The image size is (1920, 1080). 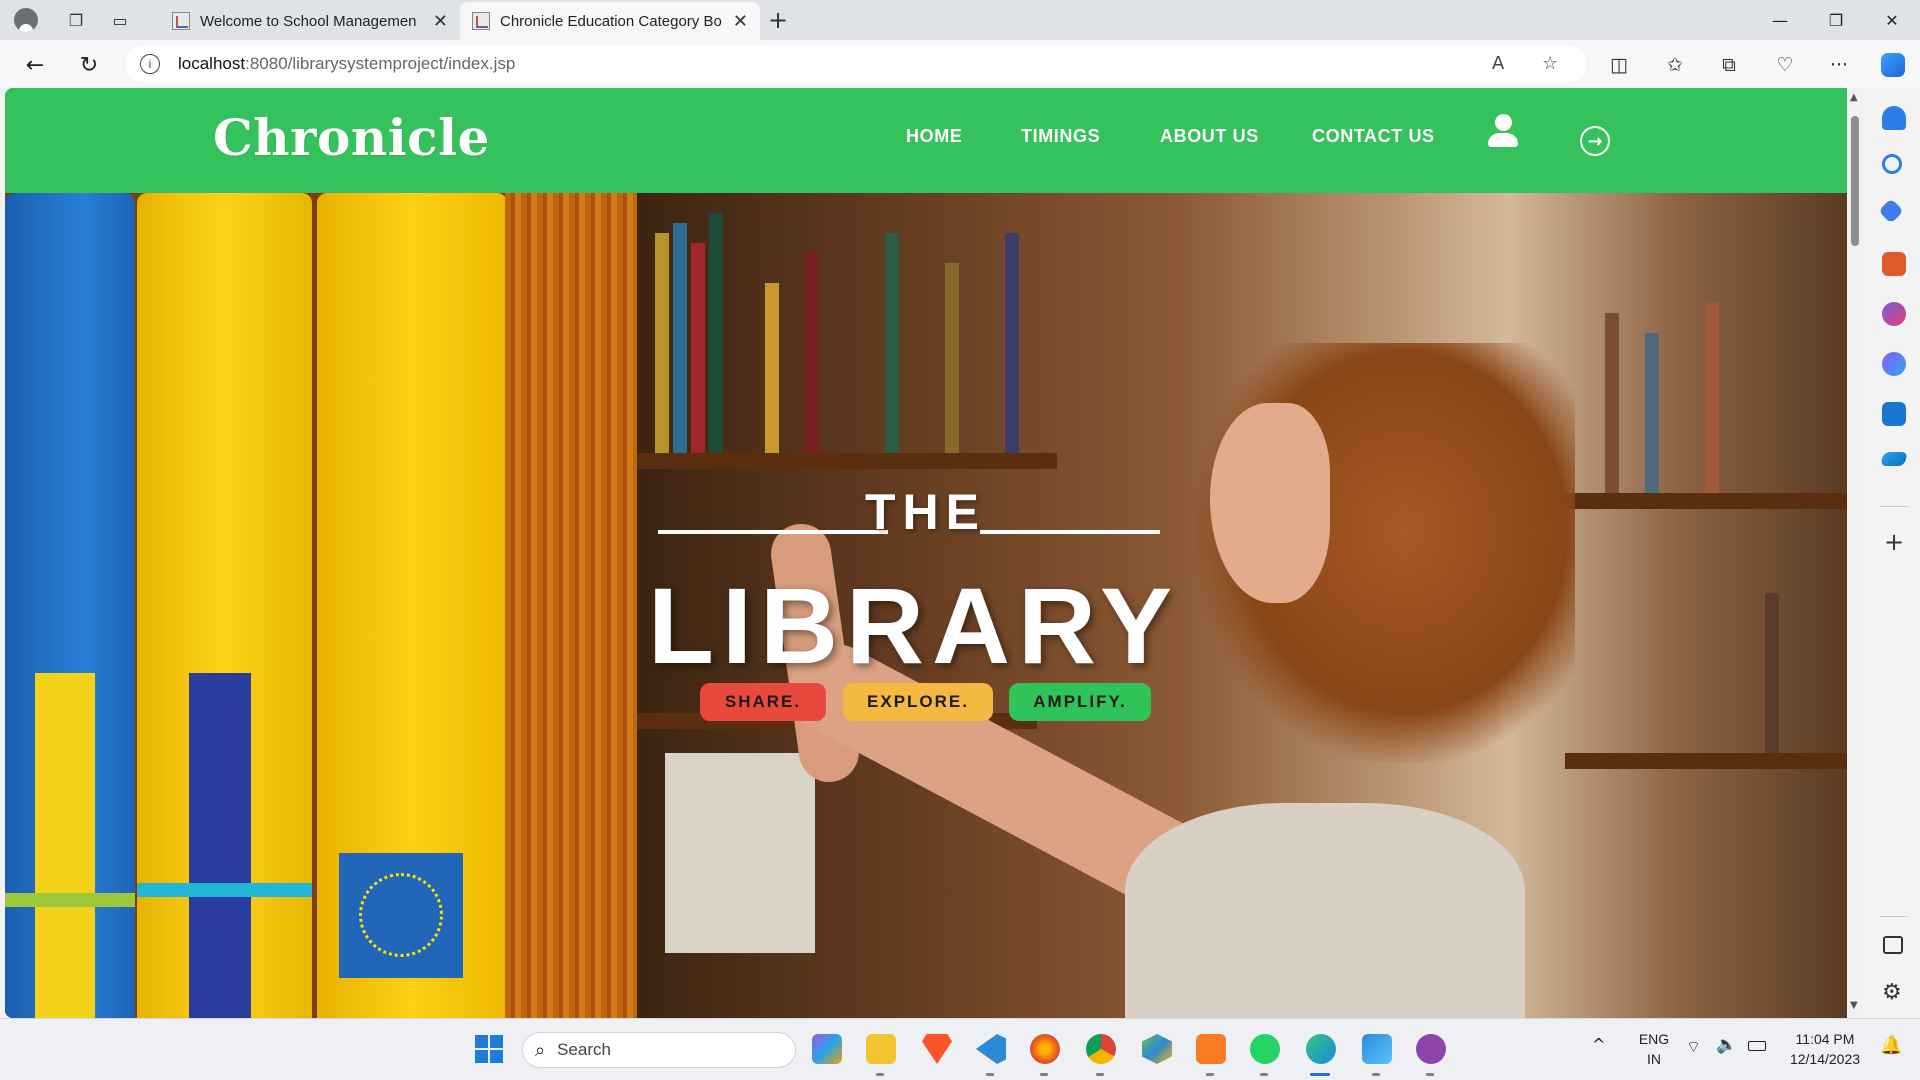 What do you see at coordinates (1619, 65) in the screenshot?
I see `split-screen-icon: ◫` at bounding box center [1619, 65].